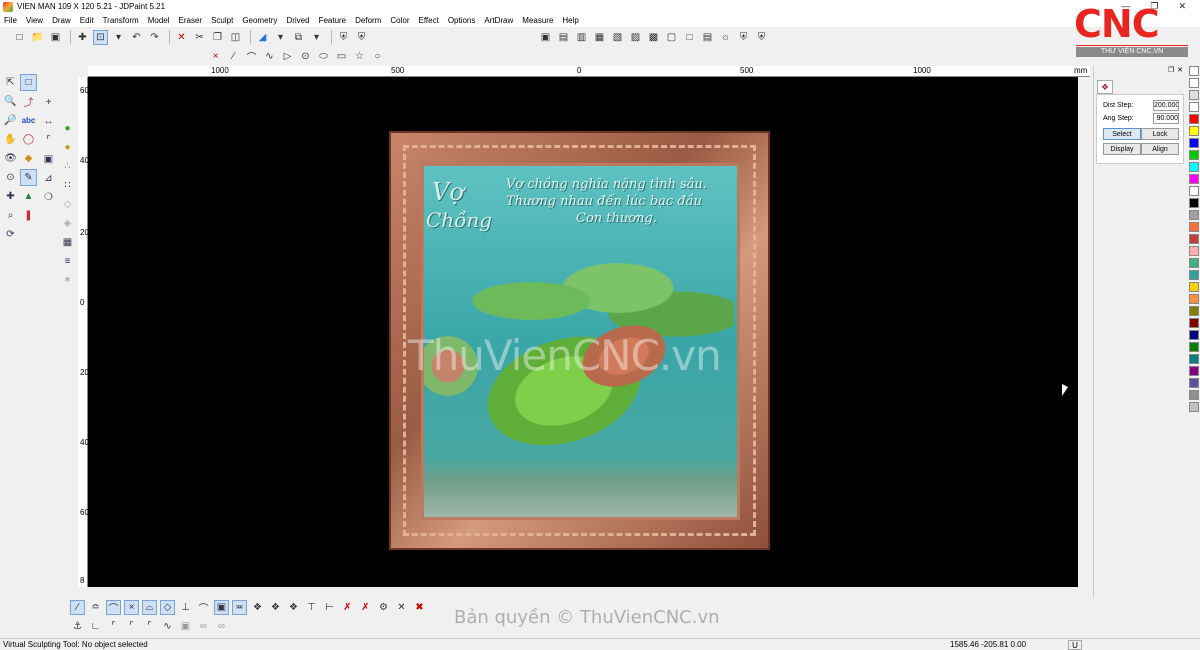 Image resolution: width=1200 pixels, height=650 pixels. What do you see at coordinates (323, 56) in the screenshot?
I see `ellipse-icon: ⬭` at bounding box center [323, 56].